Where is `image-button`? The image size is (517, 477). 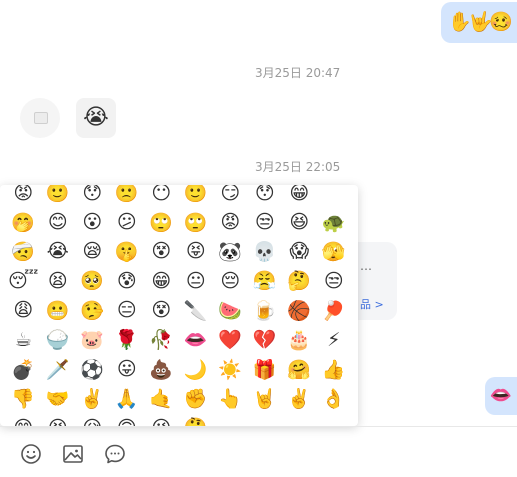
image-button is located at coordinates (73, 454).